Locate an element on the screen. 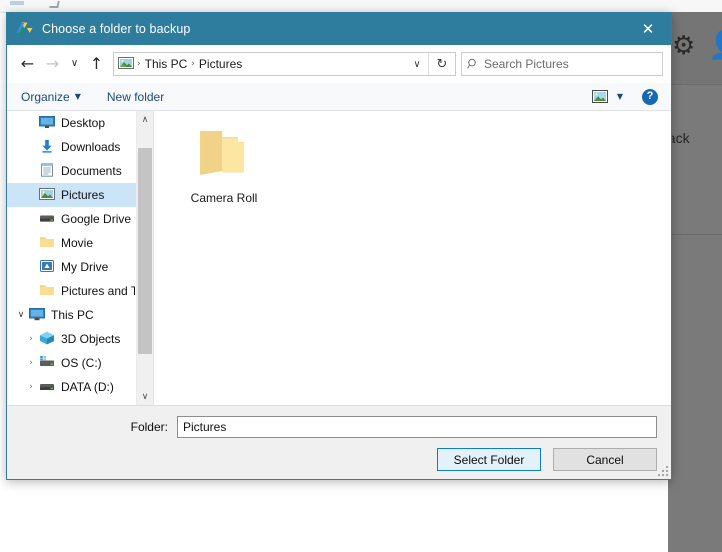 This screenshot has height=552, width=722. dialog-button-row: Select Folder Cancel is located at coordinates (339, 459).